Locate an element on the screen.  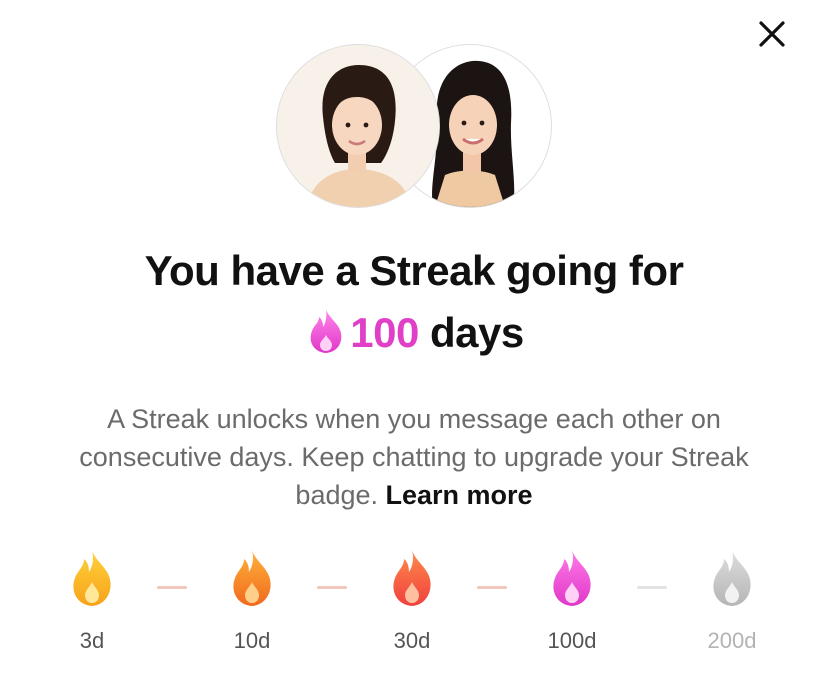
milestone-label: 200d is located at coordinates (732, 640).